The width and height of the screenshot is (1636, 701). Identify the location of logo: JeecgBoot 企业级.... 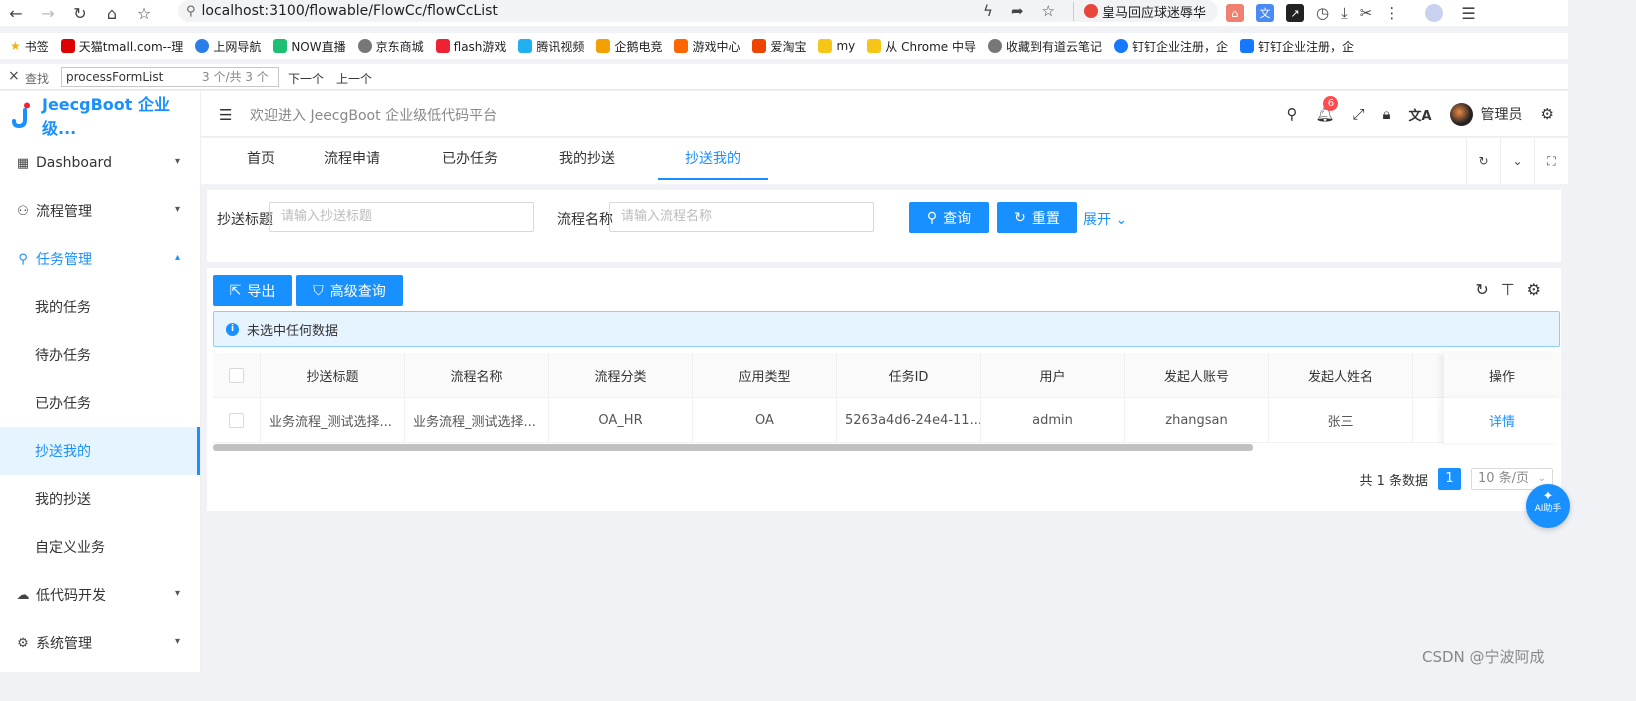
(100, 115).